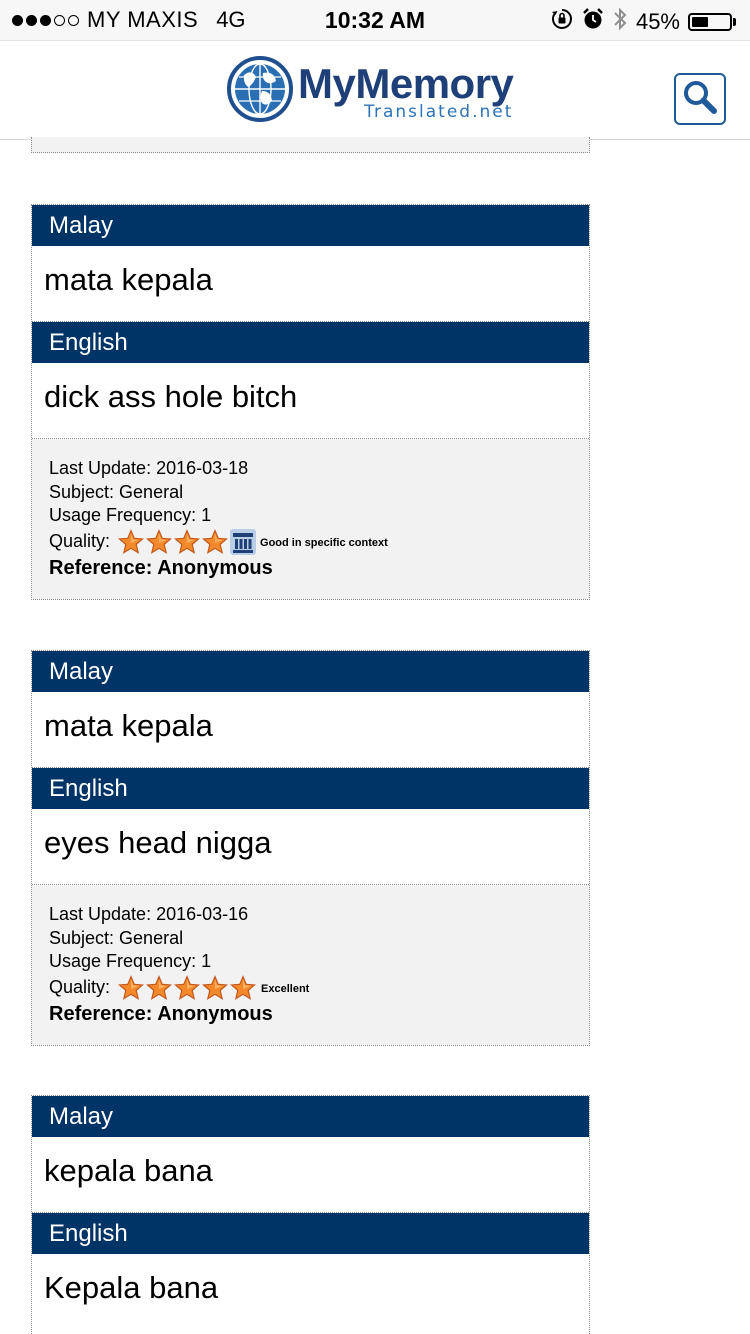  I want to click on last-update: Last Update: 2016-03-16, so click(149, 914).